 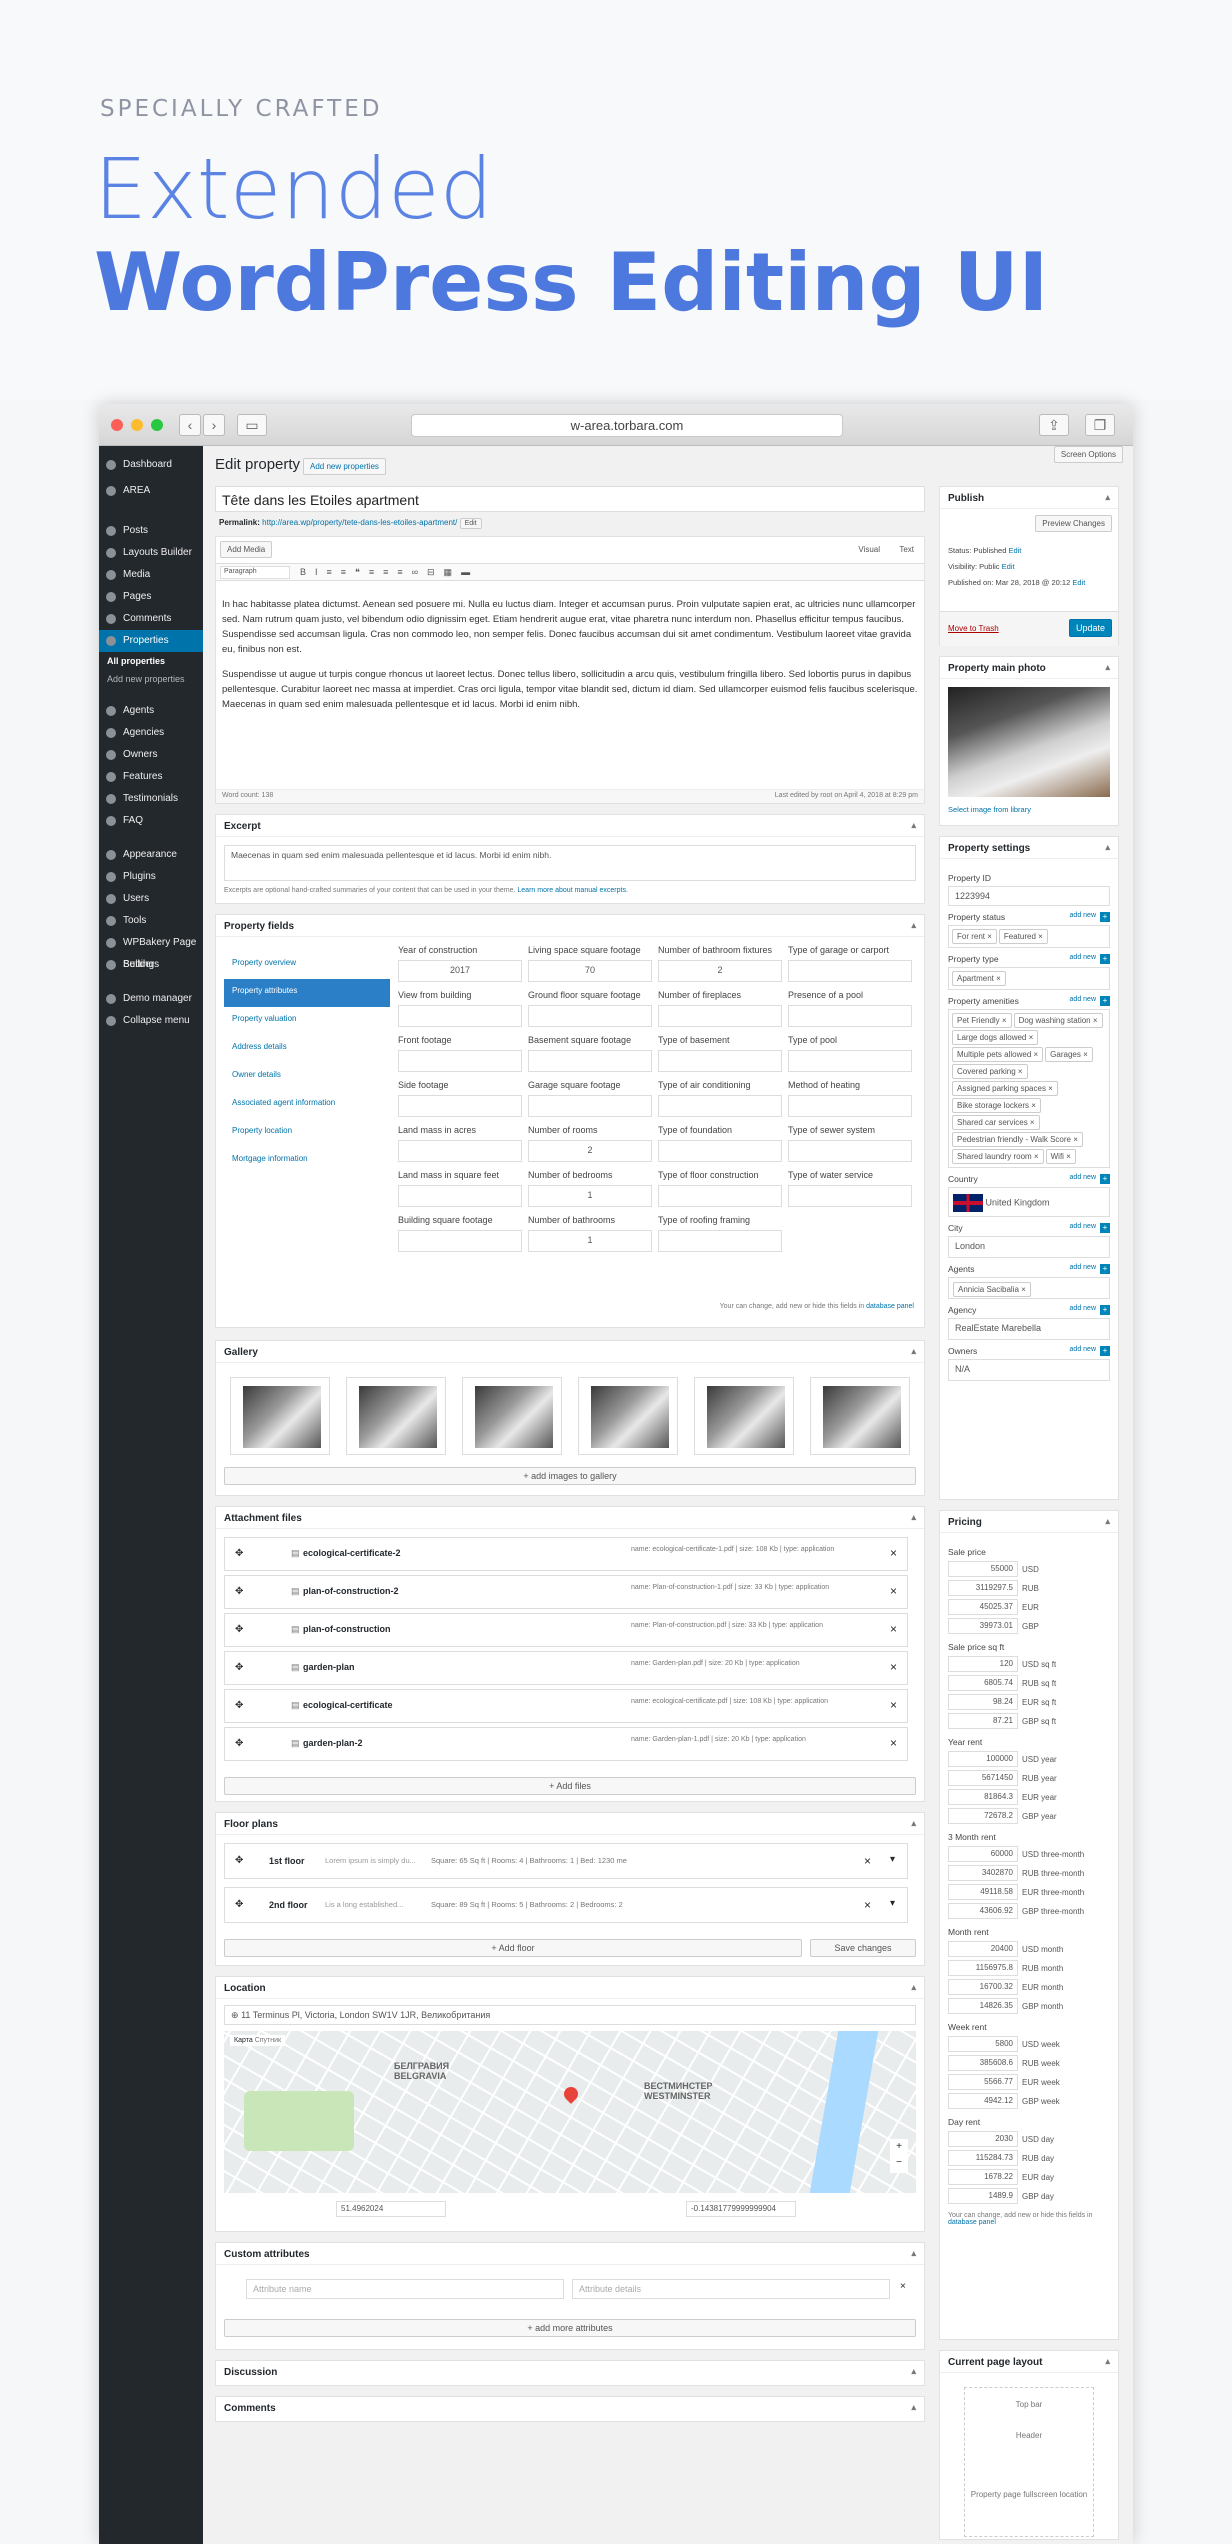 What do you see at coordinates (157, 425) in the screenshot?
I see `maximize-dot` at bounding box center [157, 425].